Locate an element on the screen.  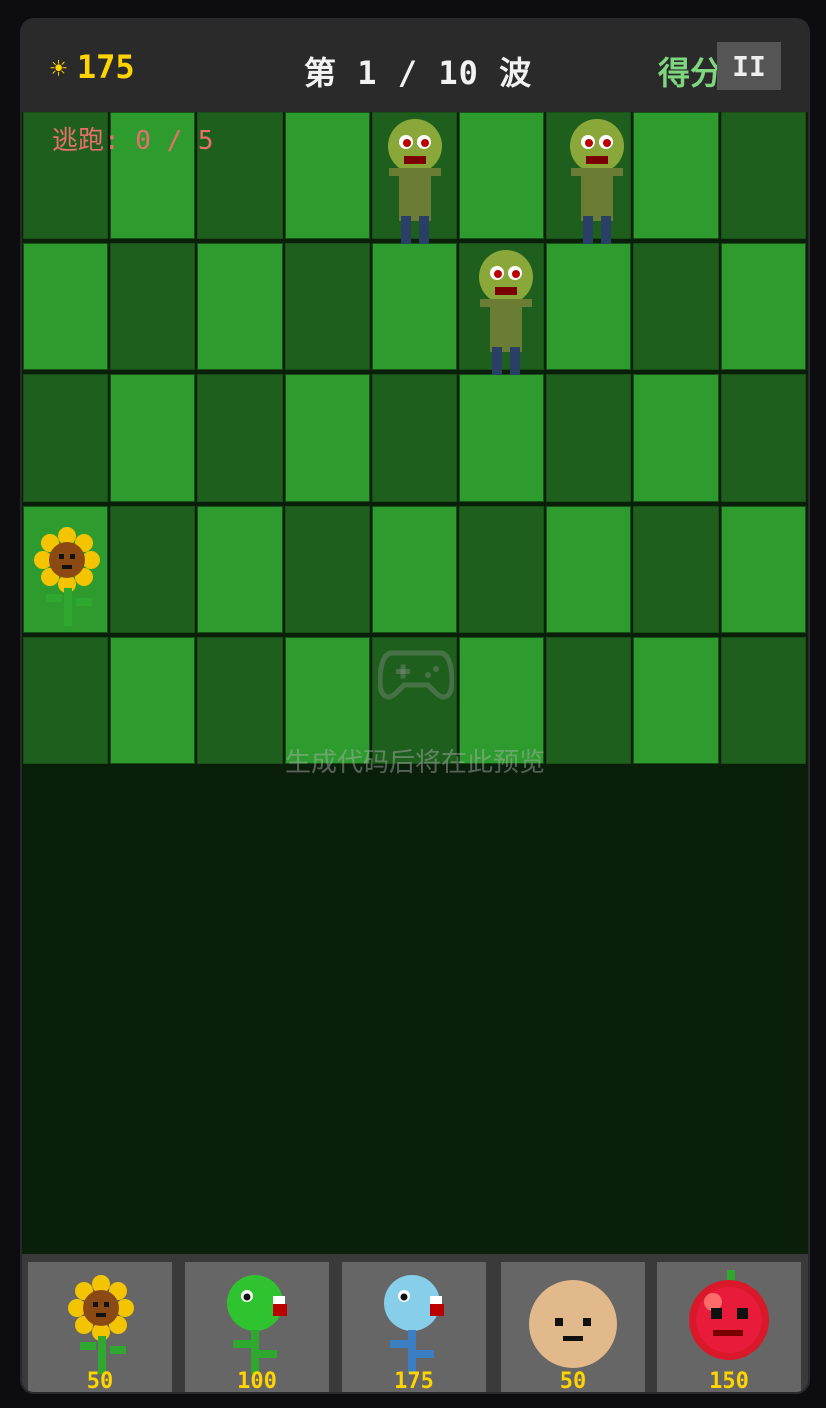
sunflower-icon is located at coordinates (101, 1324).